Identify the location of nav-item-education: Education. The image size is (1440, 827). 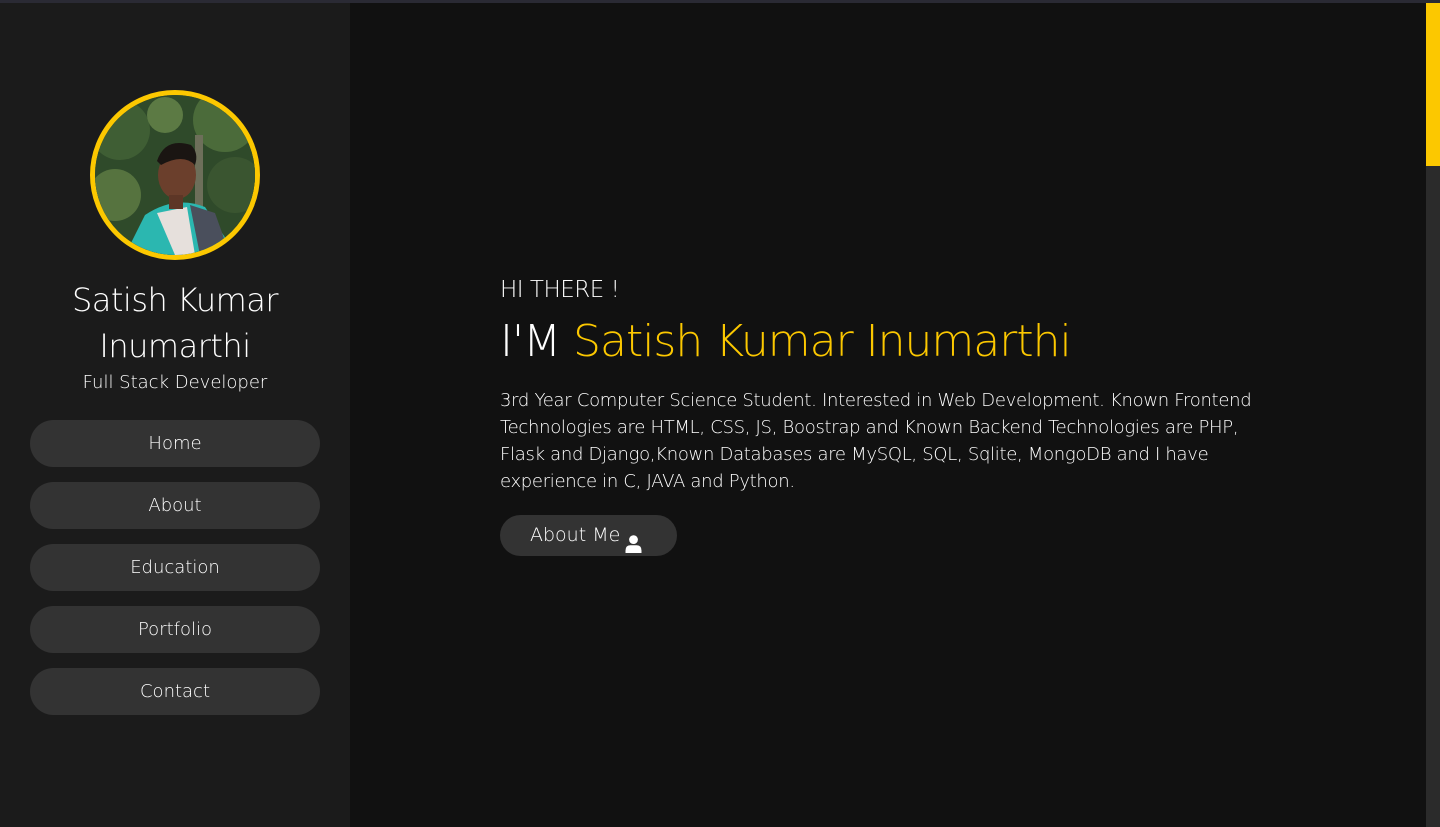
(175, 567).